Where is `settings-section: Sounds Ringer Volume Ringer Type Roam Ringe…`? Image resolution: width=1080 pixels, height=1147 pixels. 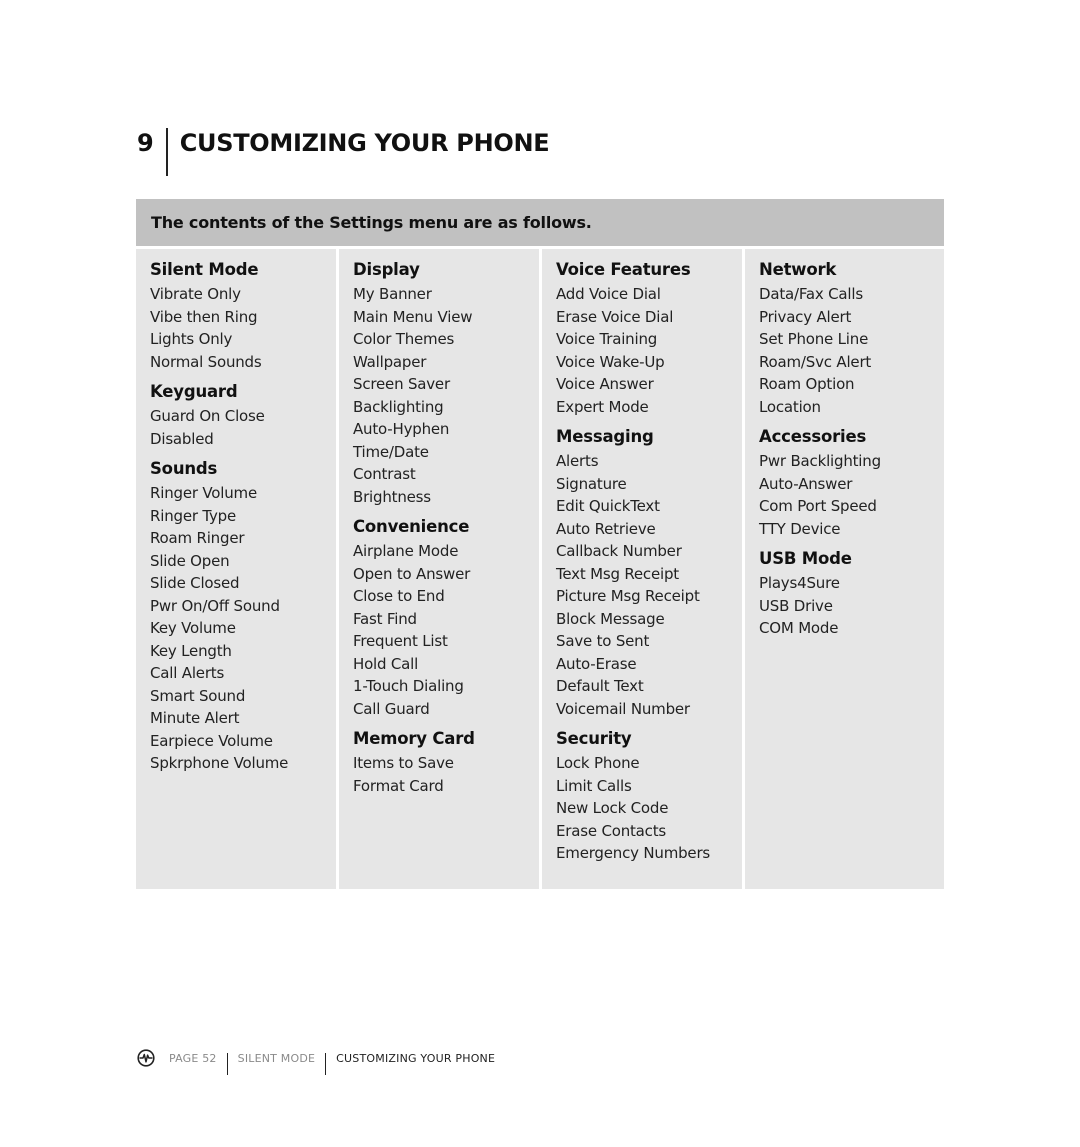 settings-section: Sounds Ringer Volume Ringer Type Roam Ringe… is located at coordinates (243, 616).